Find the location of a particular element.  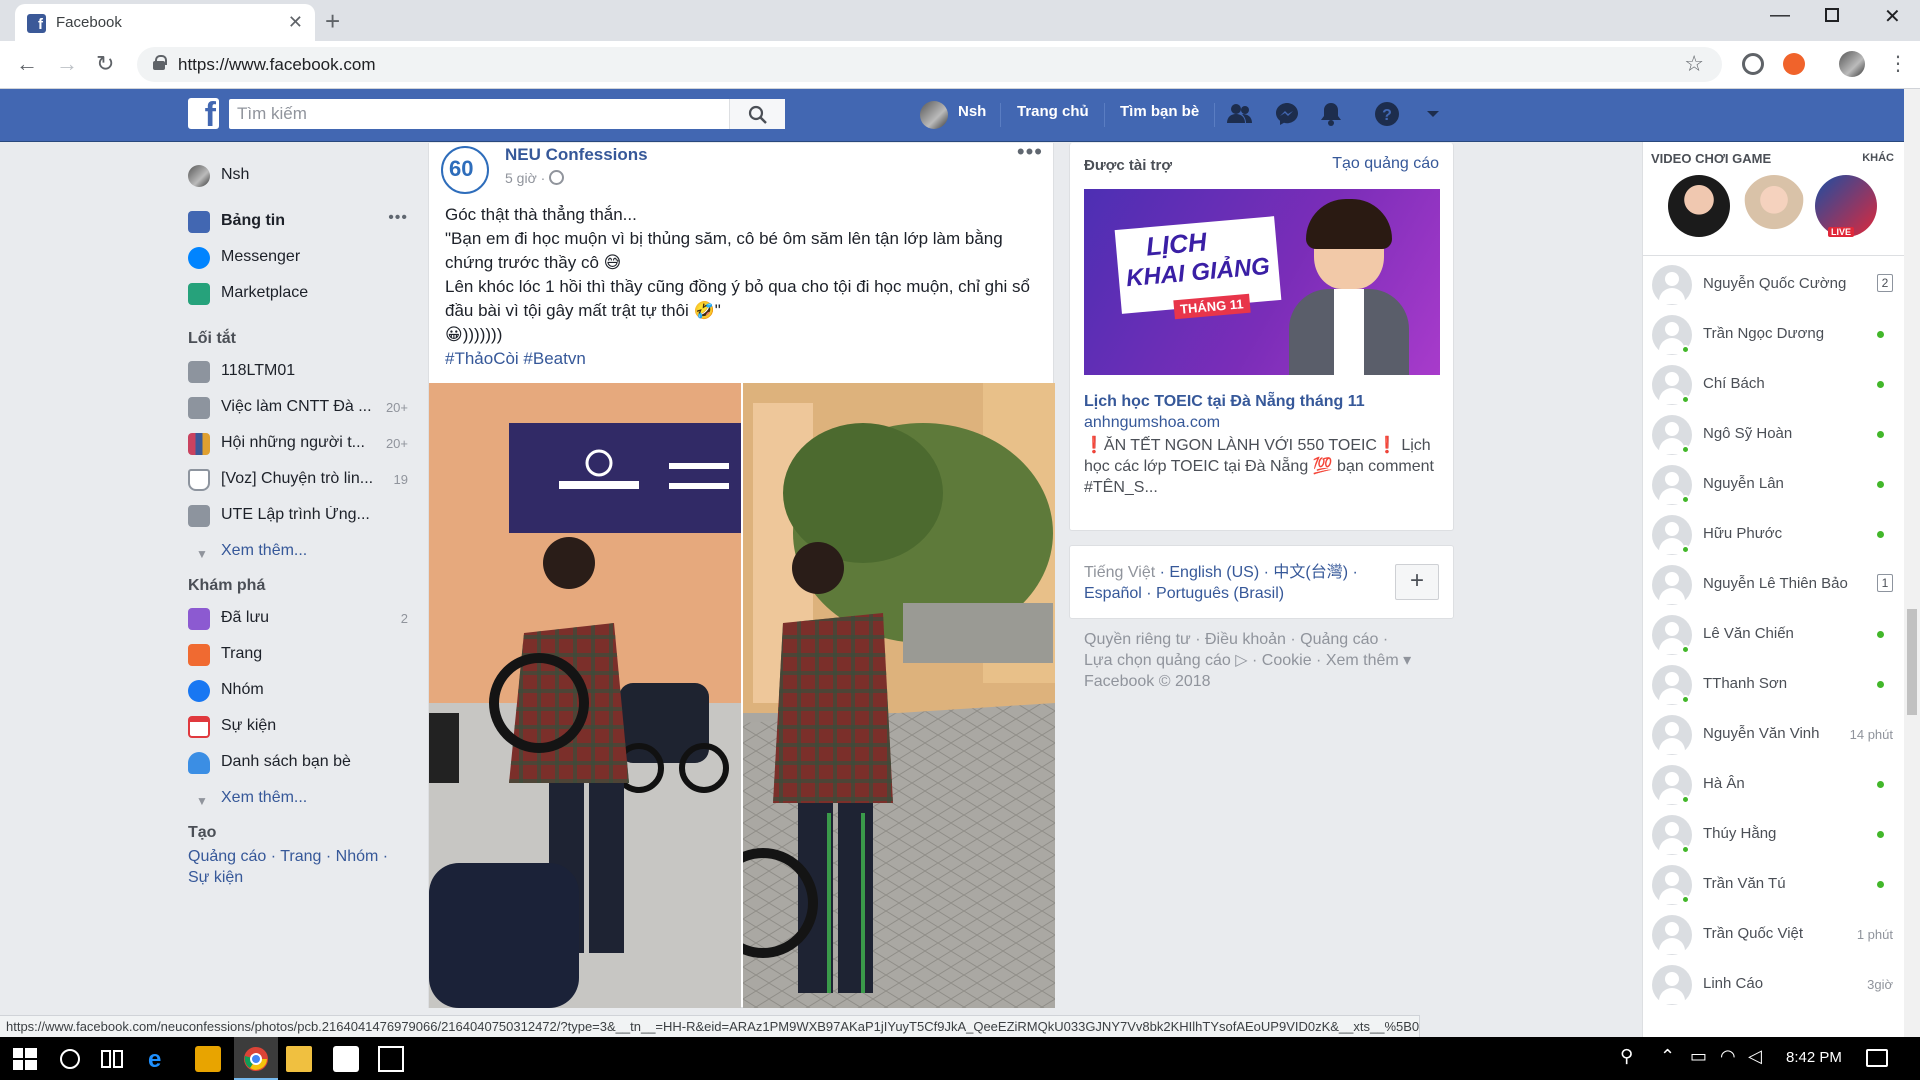

action-center-icon is located at coordinates (1877, 1058).